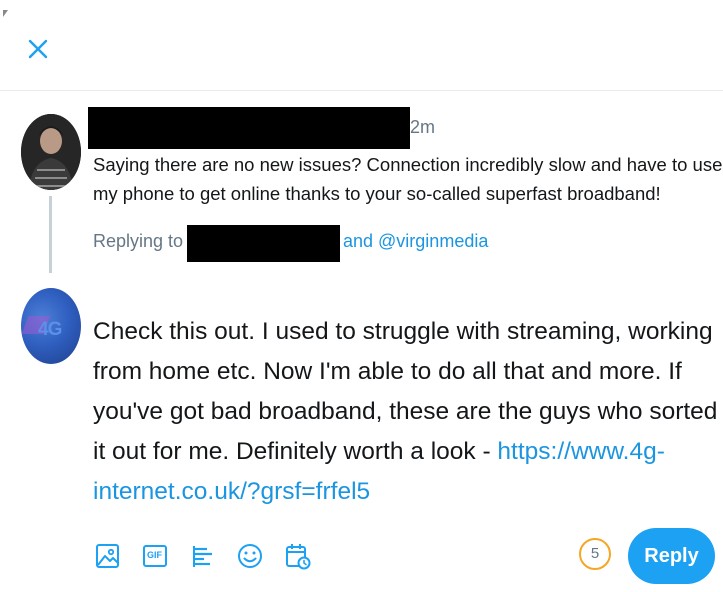 The height and width of the screenshot is (592, 723). Describe the element at coordinates (361, 90) in the screenshot. I see `header-divider` at that location.